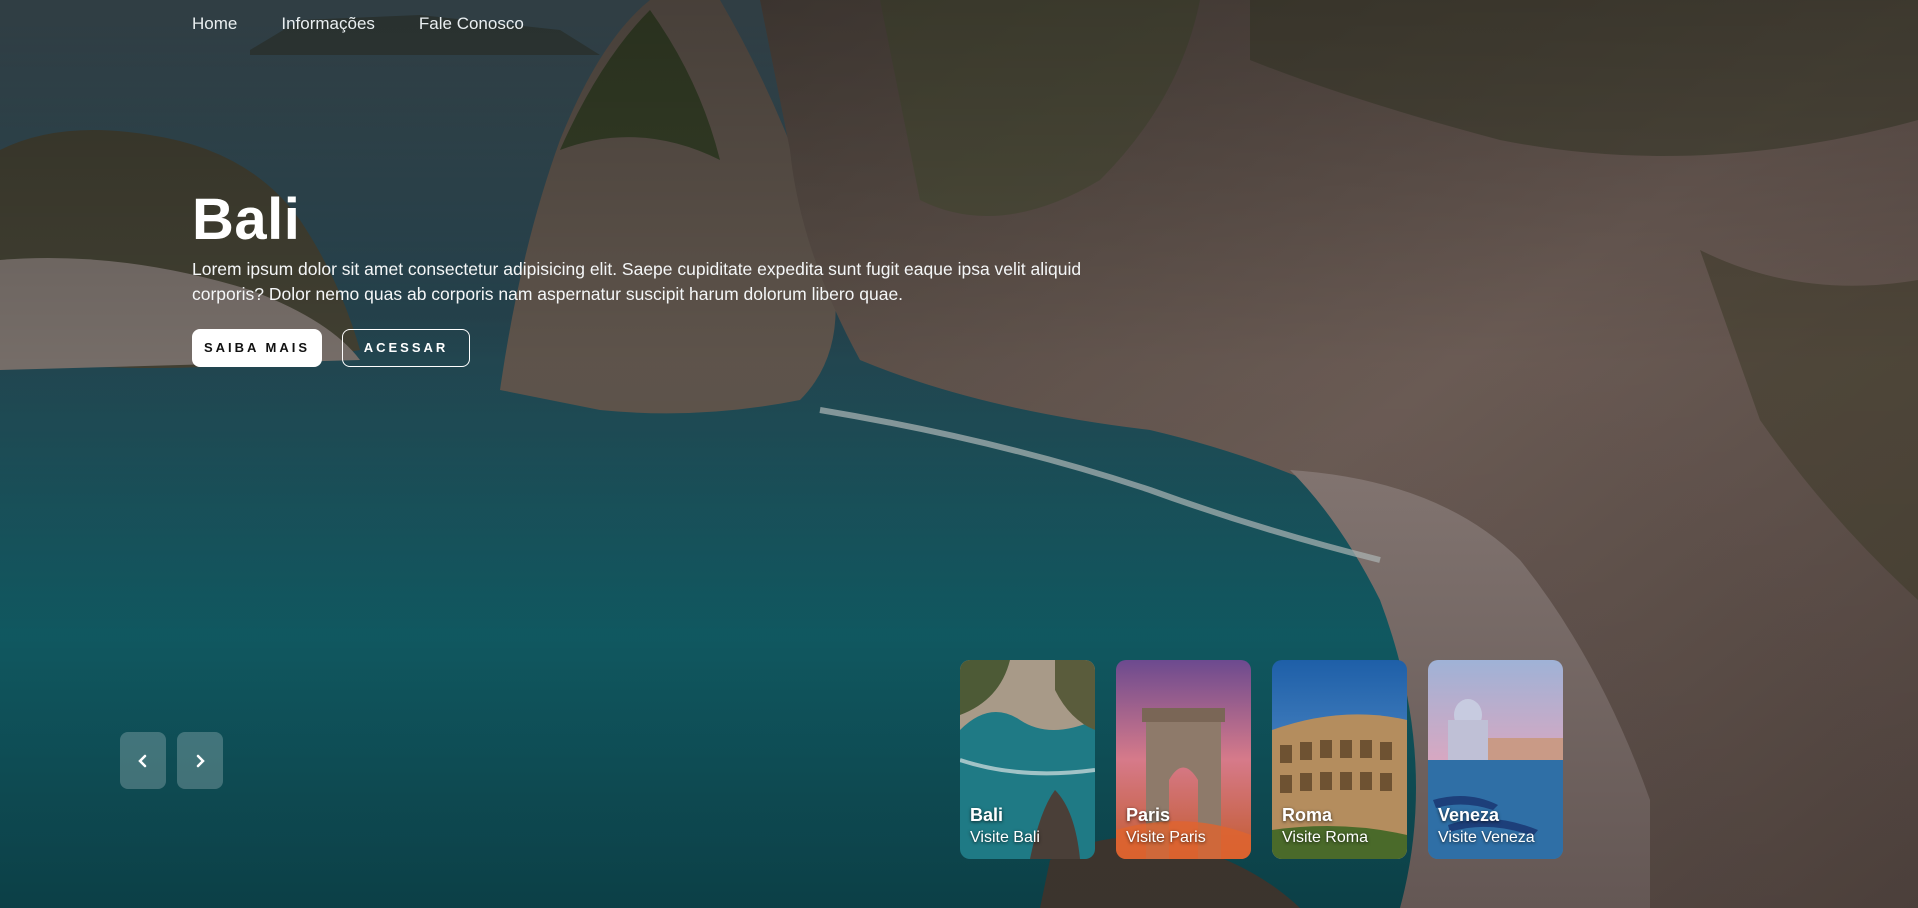 This screenshot has height=908, width=1918. I want to click on nav-link-fale-conosco: Fale Conosco, so click(471, 24).